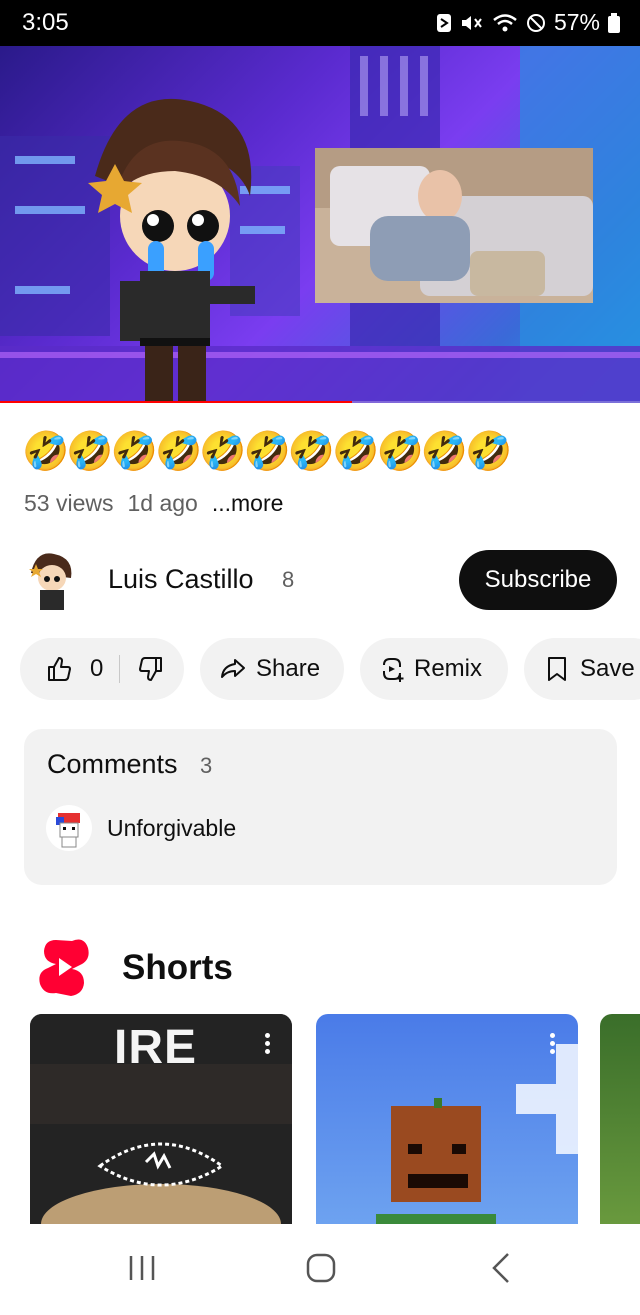 This screenshot has height=1315, width=640. I want to click on dislike-button, so click(151, 669).